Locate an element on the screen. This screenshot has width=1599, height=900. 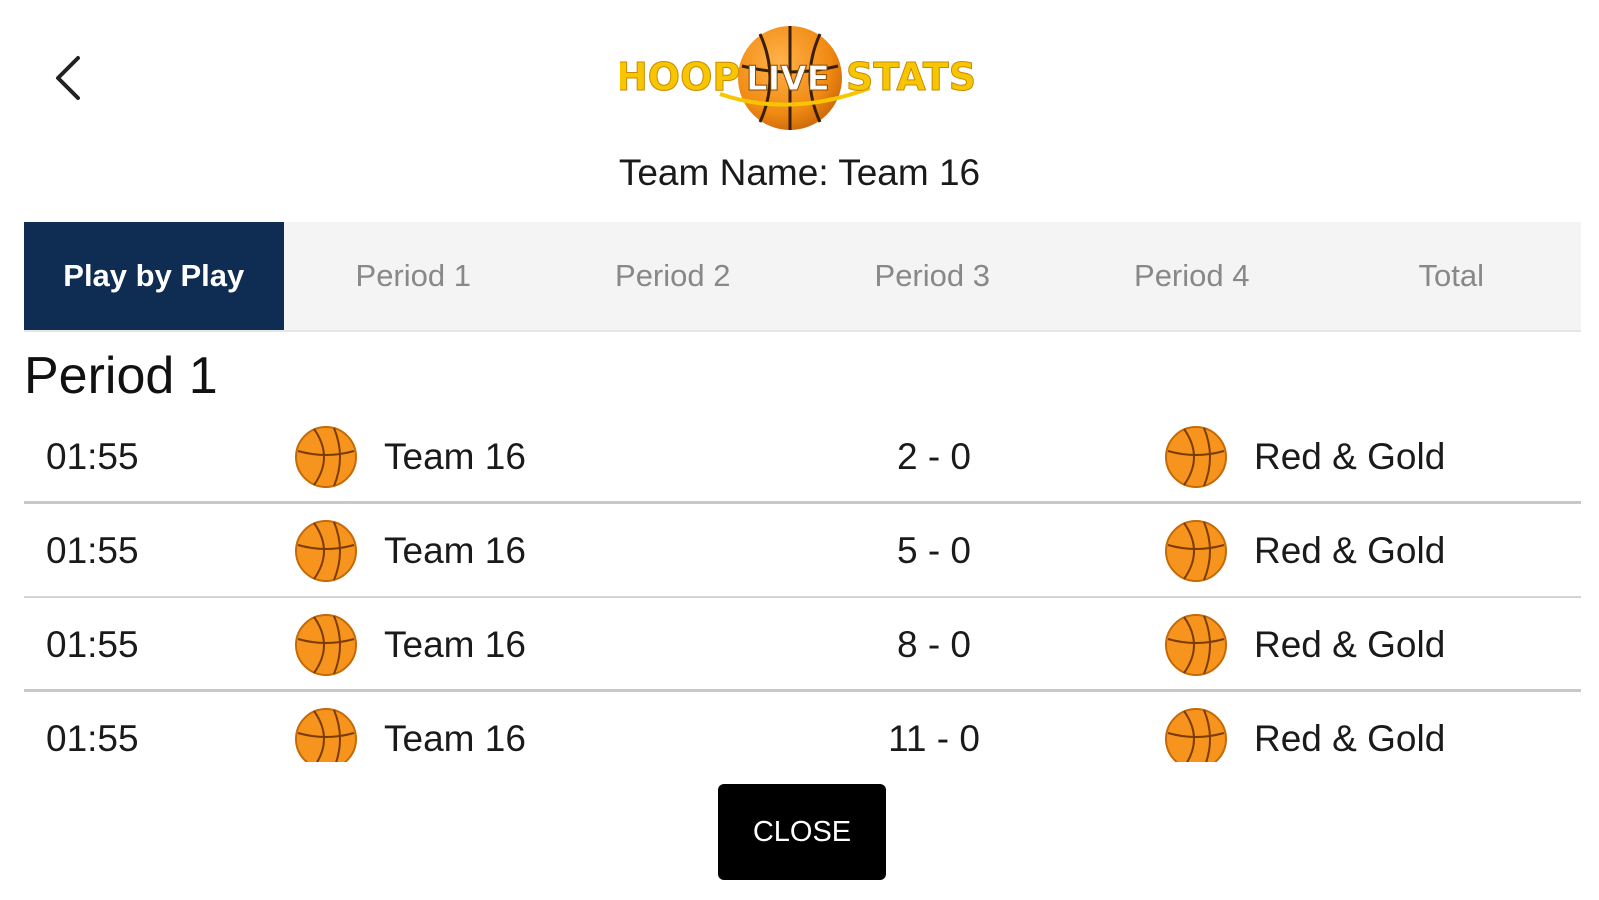
play-row: 01:55 Team 16 8 - 0 Red & Gold is located at coordinates (802, 645).